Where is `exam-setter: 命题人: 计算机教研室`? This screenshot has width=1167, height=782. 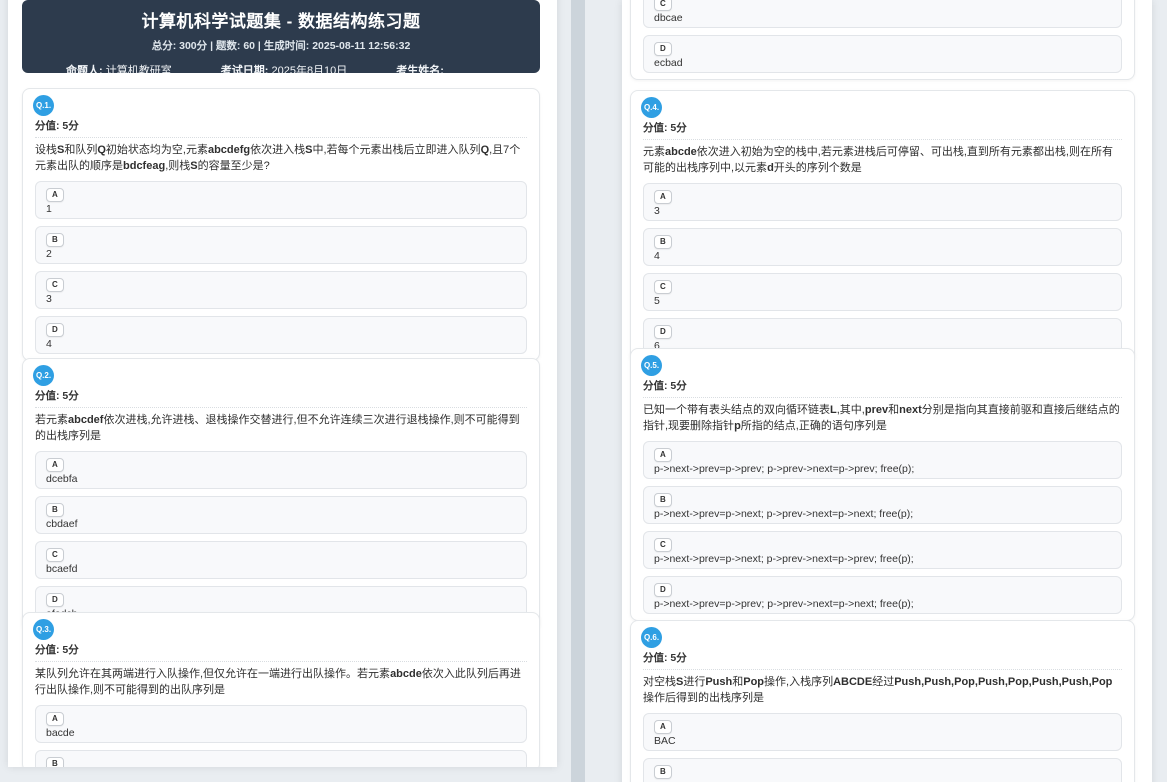
exam-setter: 命题人: 计算机教研室 is located at coordinates (119, 67).